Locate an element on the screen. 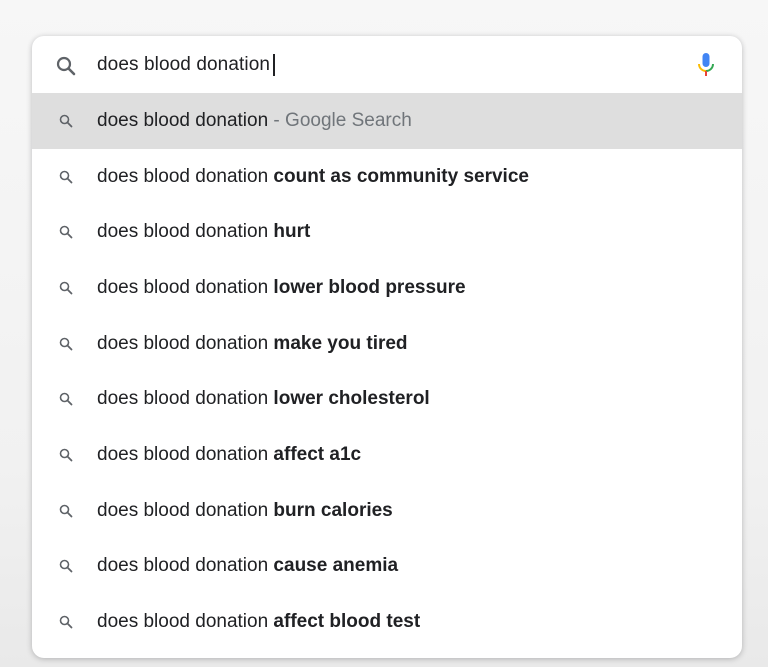 This screenshot has width=768, height=667. suggestion-item: does blood donation lower blood pressure is located at coordinates (387, 288).